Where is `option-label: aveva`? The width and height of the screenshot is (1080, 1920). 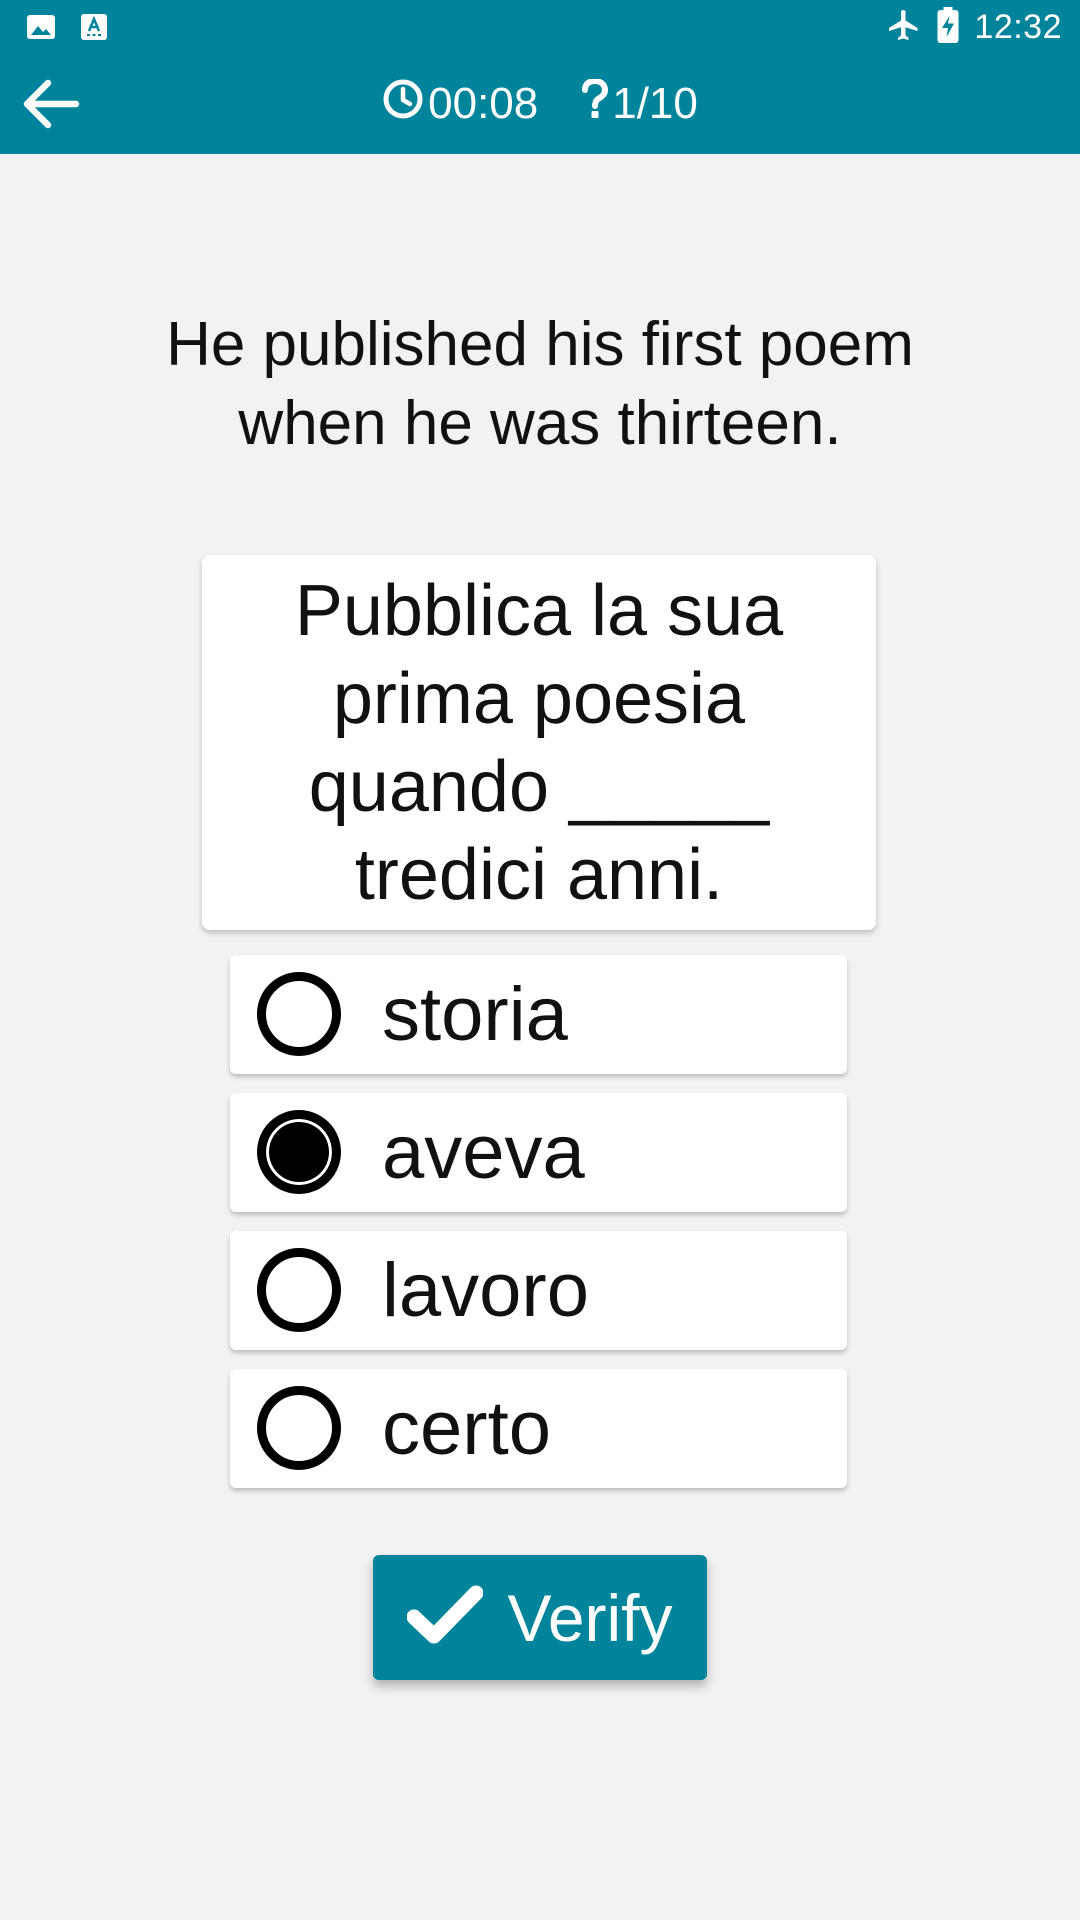
option-label: aveva is located at coordinates (483, 1152).